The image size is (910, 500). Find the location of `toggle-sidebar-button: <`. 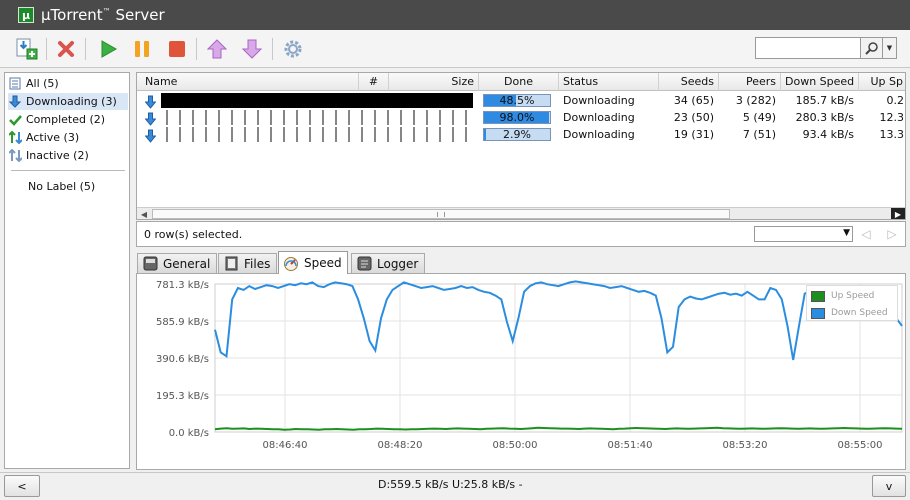

toggle-sidebar-button: < is located at coordinates (22, 486).